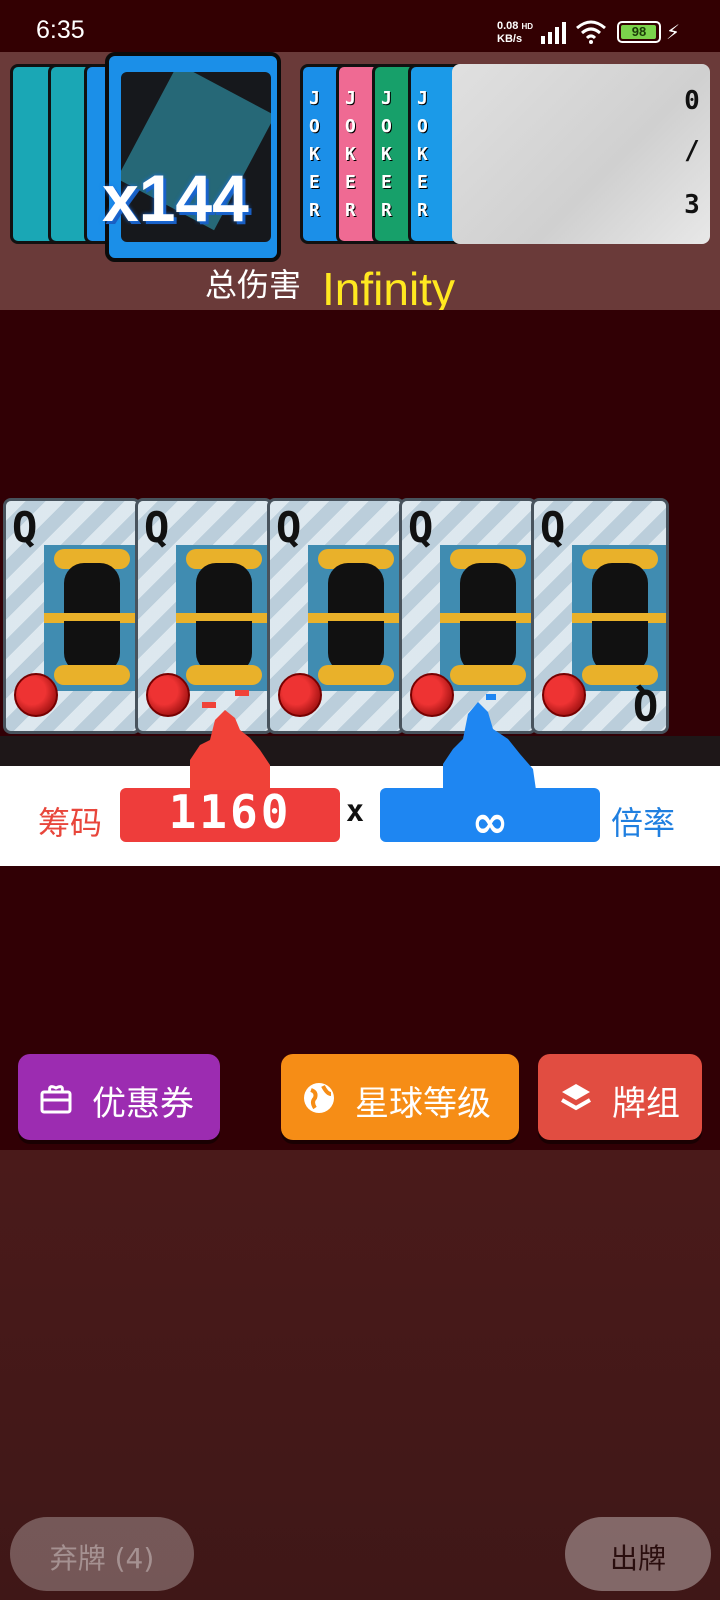 The height and width of the screenshot is (1600, 720). I want to click on score-bar: 筹码 1160 x ∞ 倍率, so click(360, 816).